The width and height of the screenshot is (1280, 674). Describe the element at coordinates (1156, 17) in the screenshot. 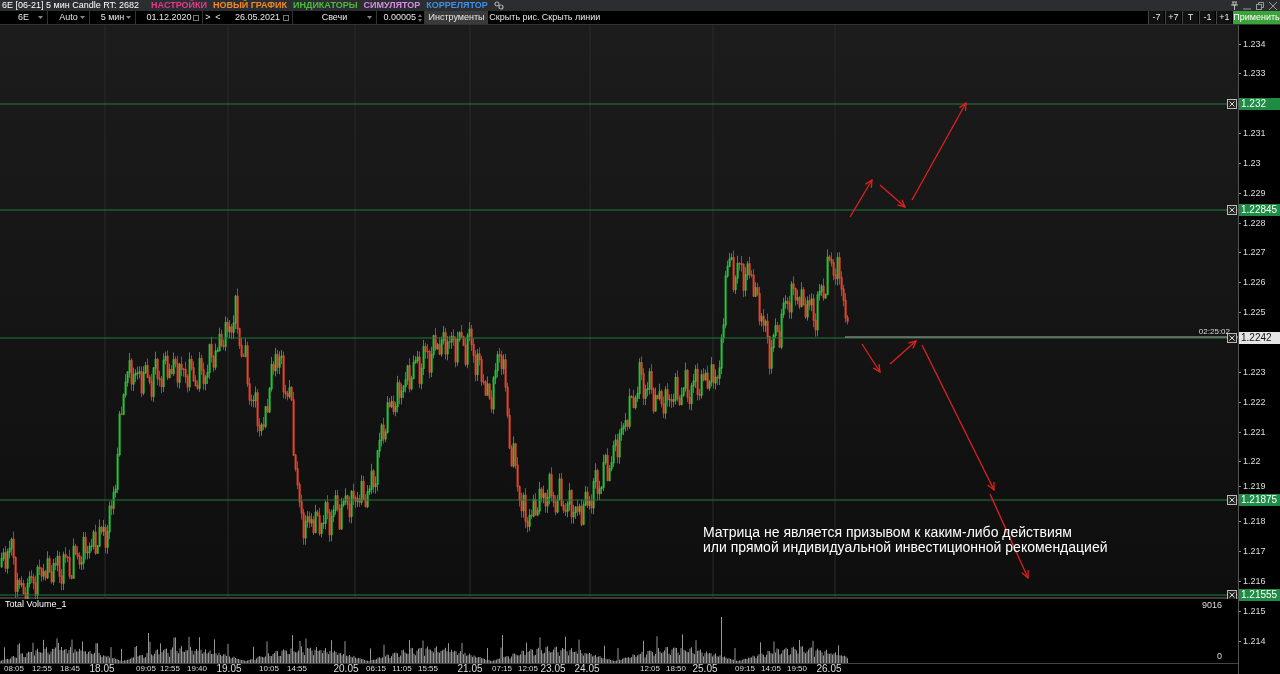

I see `toolbar-button: -7` at that location.